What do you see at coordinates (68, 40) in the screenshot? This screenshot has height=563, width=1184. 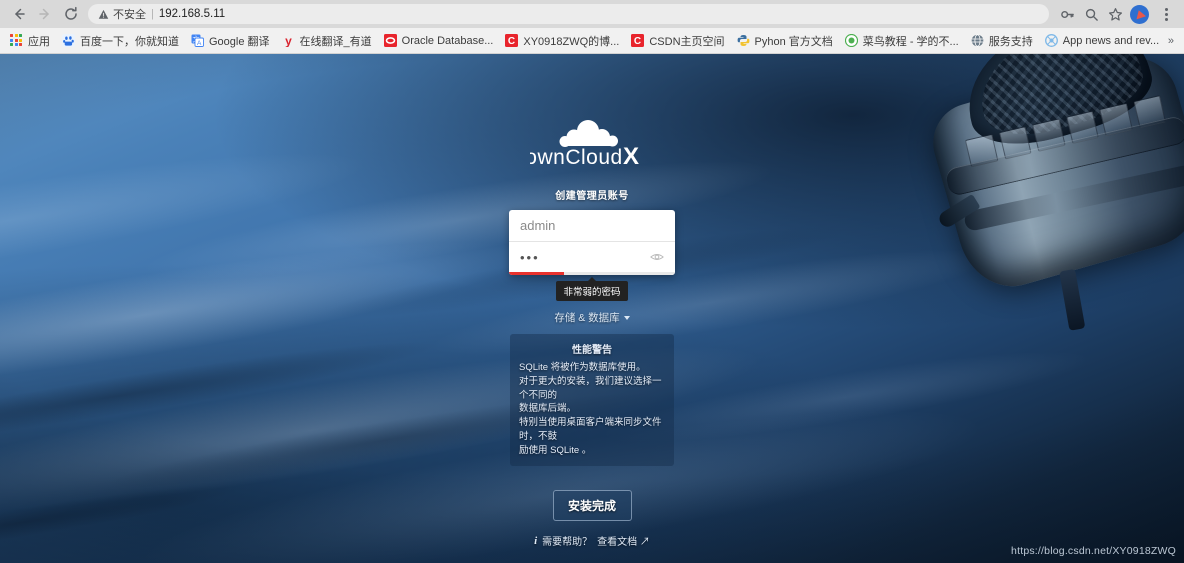 I see `baidu-icon` at bounding box center [68, 40].